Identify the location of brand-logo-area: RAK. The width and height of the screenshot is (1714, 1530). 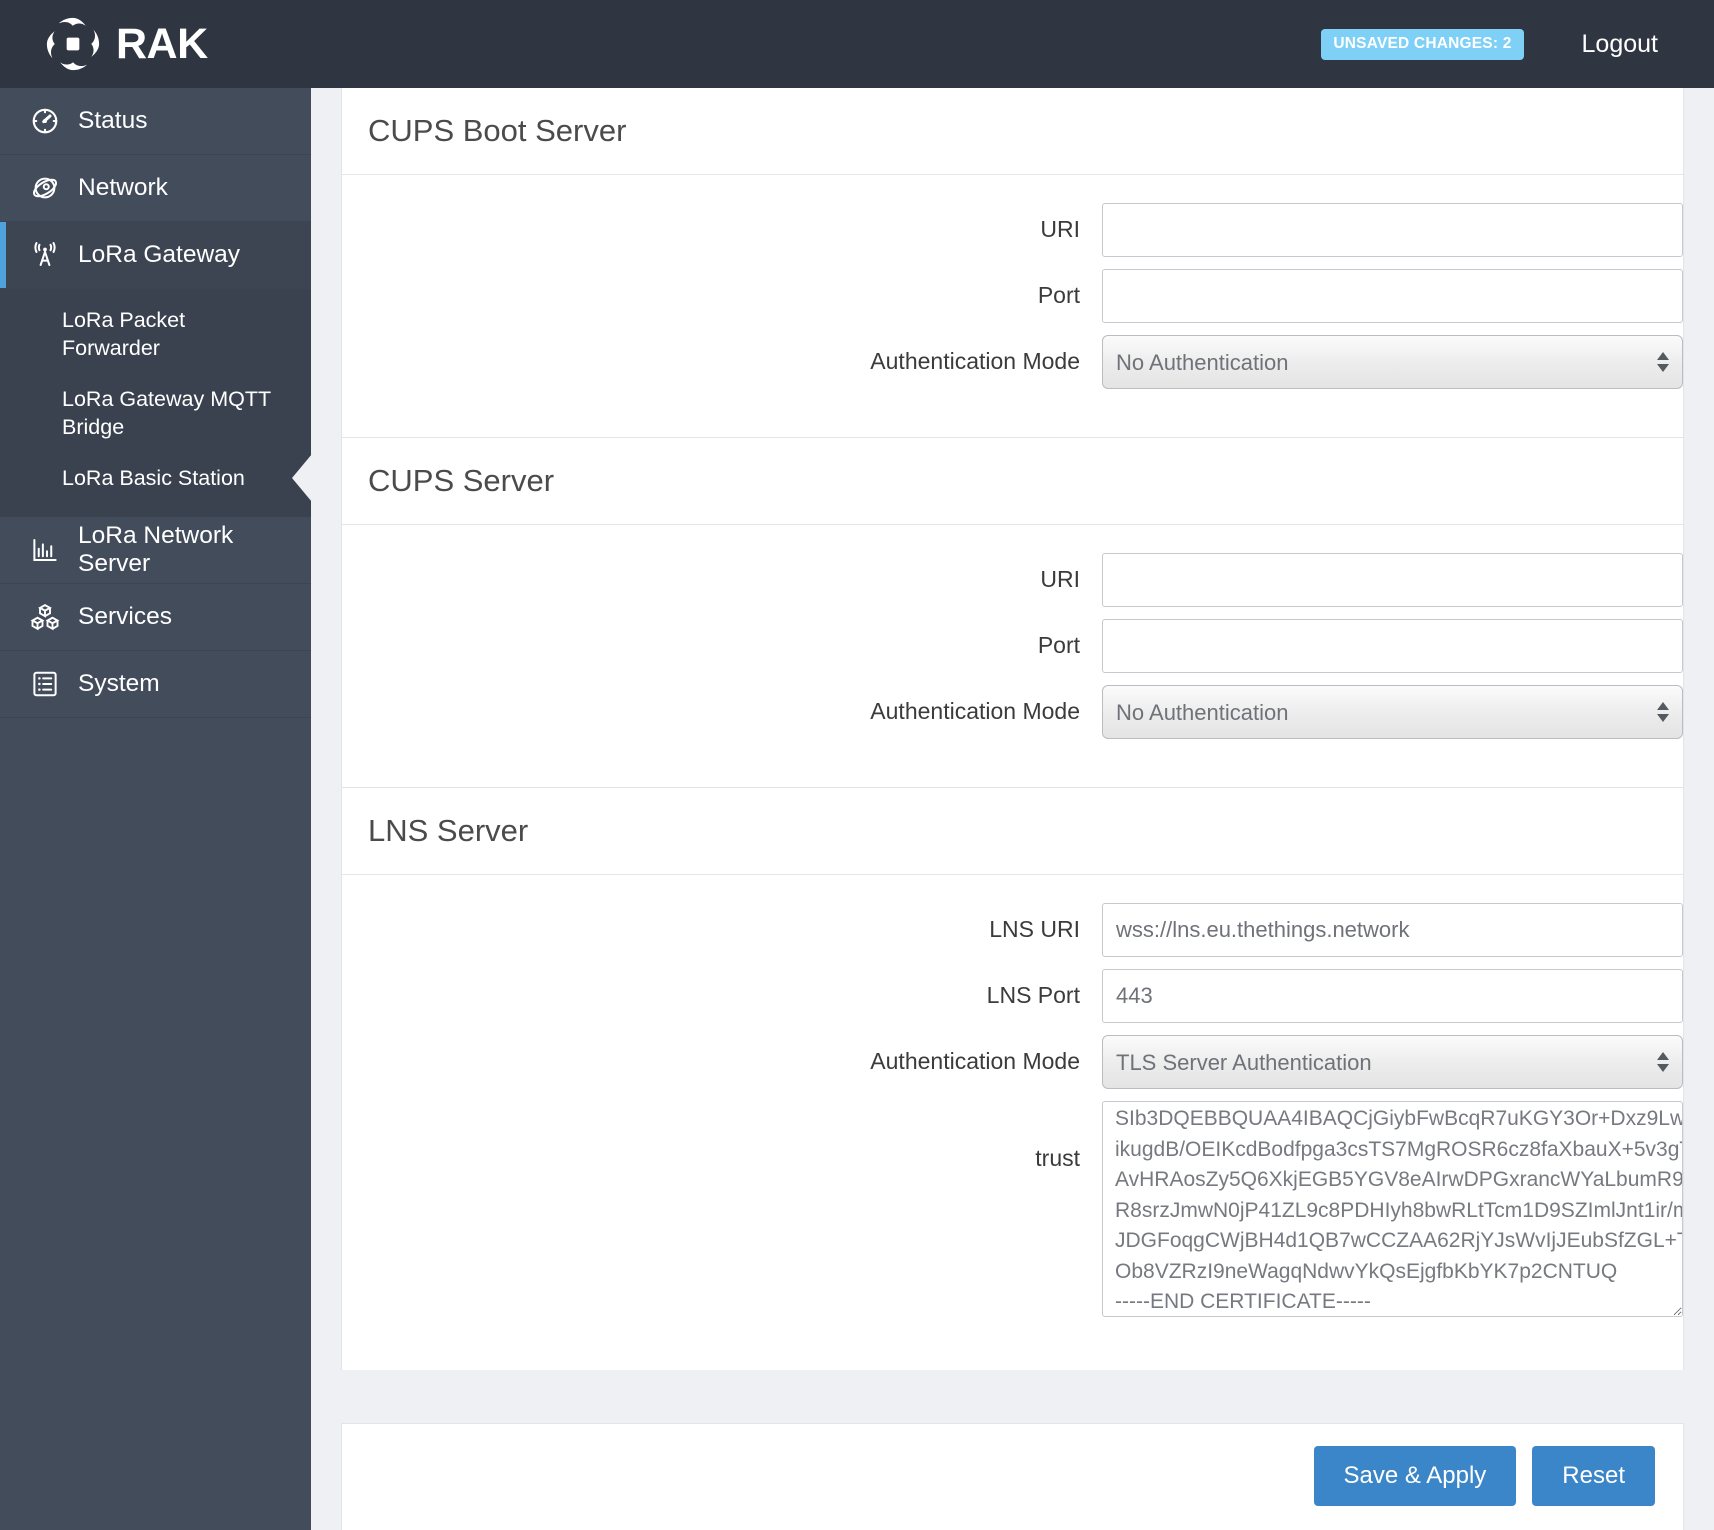
(104, 44).